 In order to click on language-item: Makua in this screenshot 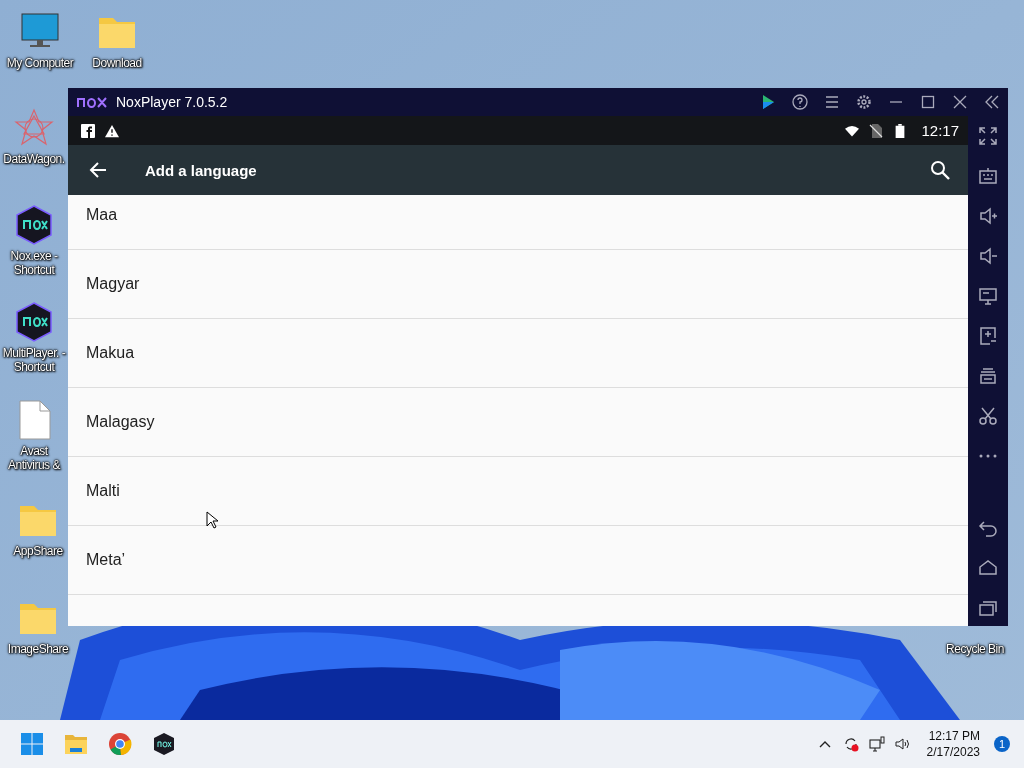, I will do `click(518, 353)`.